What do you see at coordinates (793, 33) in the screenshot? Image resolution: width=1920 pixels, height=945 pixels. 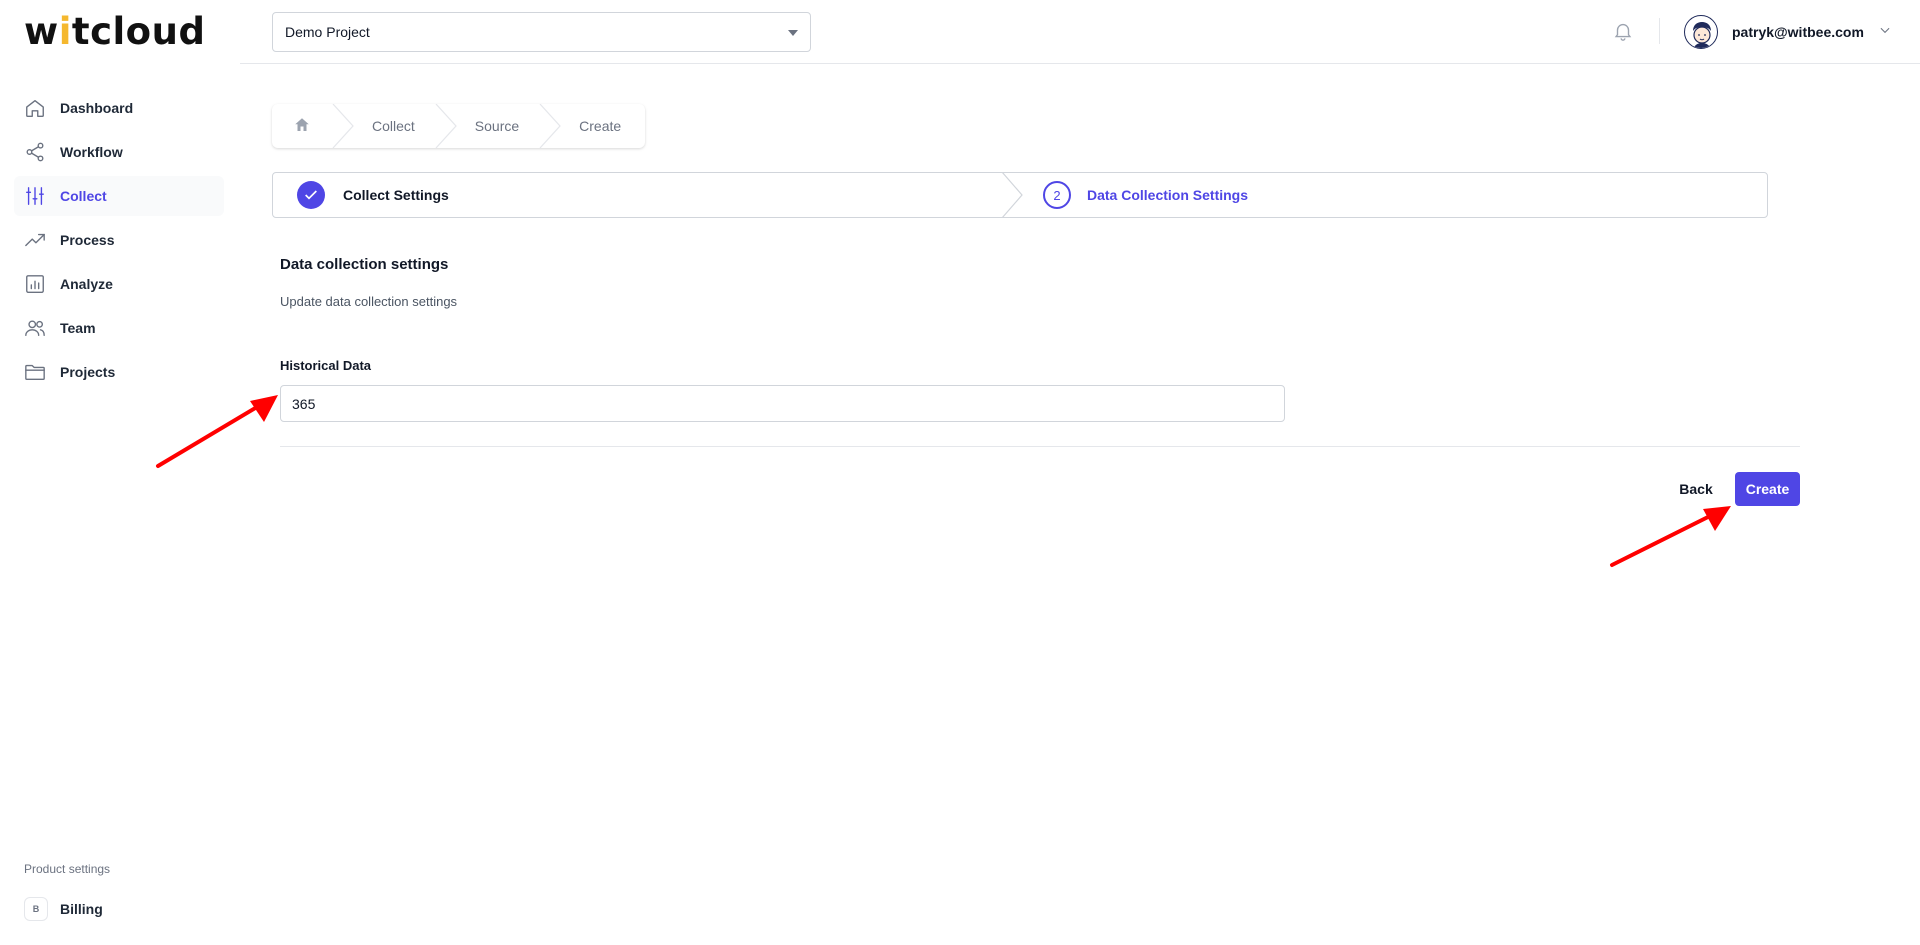 I see `caret-down-icon` at bounding box center [793, 33].